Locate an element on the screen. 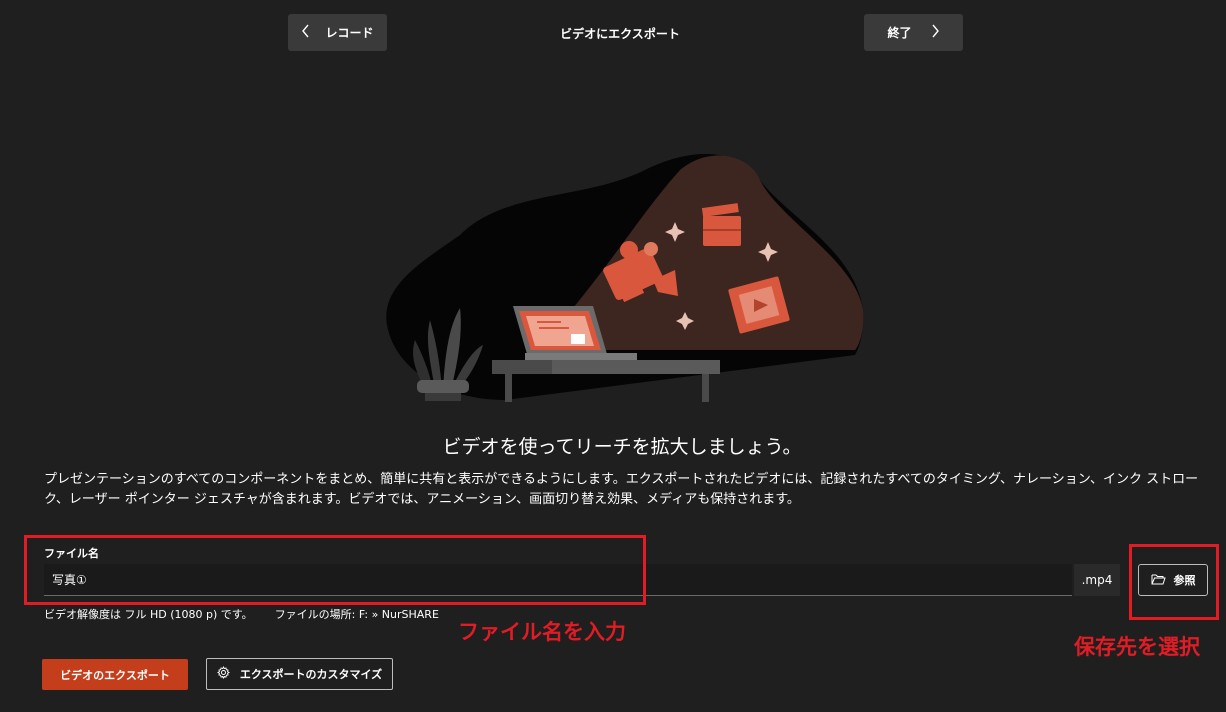  annotation-box-filename is located at coordinates (335, 570).